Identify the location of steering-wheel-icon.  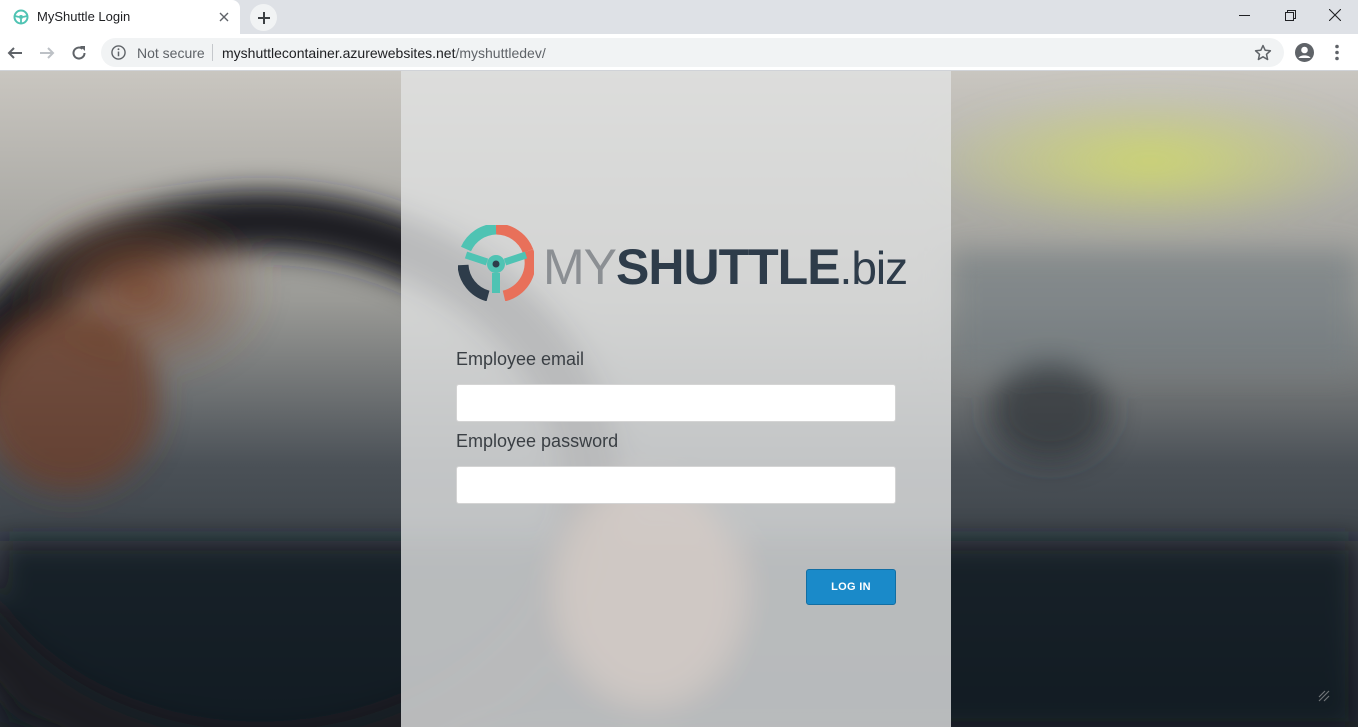
(21, 17).